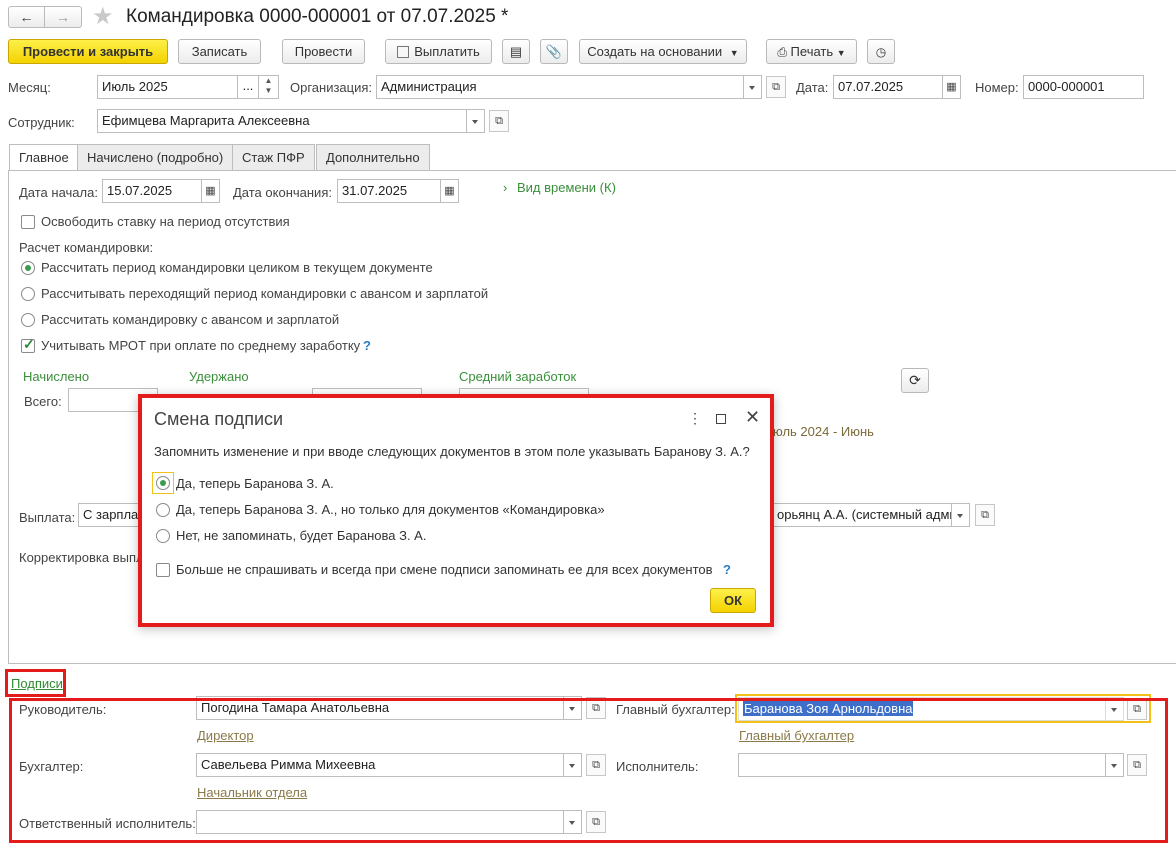  Describe the element at coordinates (380, 708) in the screenshot. I see `head-input: Погодина Тамара Анатольевна` at that location.